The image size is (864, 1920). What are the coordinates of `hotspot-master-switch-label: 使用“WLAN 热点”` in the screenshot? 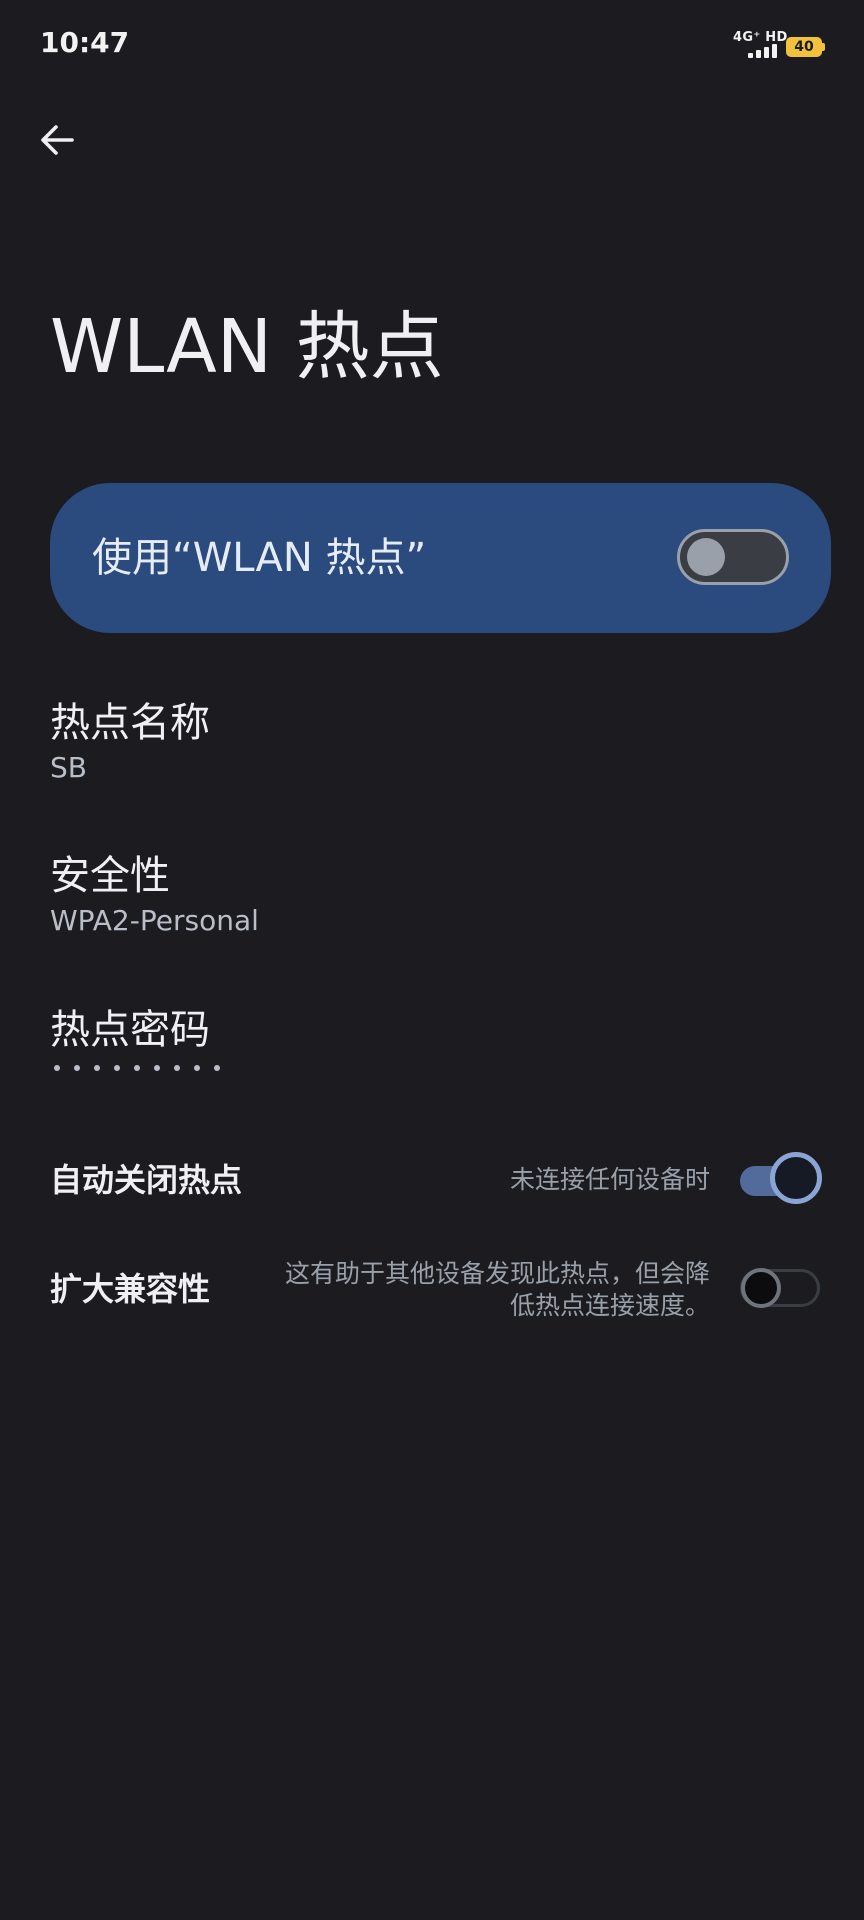 It's located at (259, 558).